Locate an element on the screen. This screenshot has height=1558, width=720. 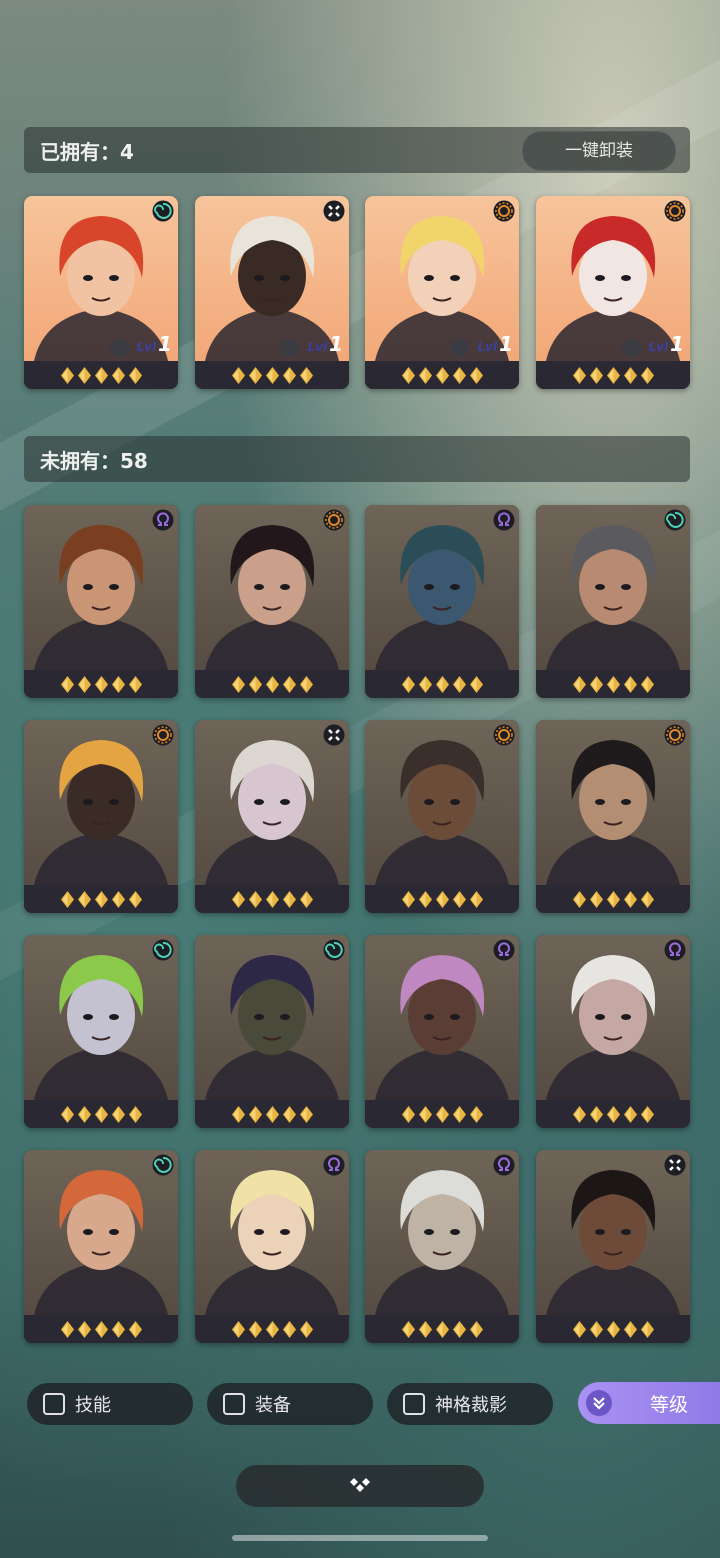
omega-icon is located at coordinates (675, 950).